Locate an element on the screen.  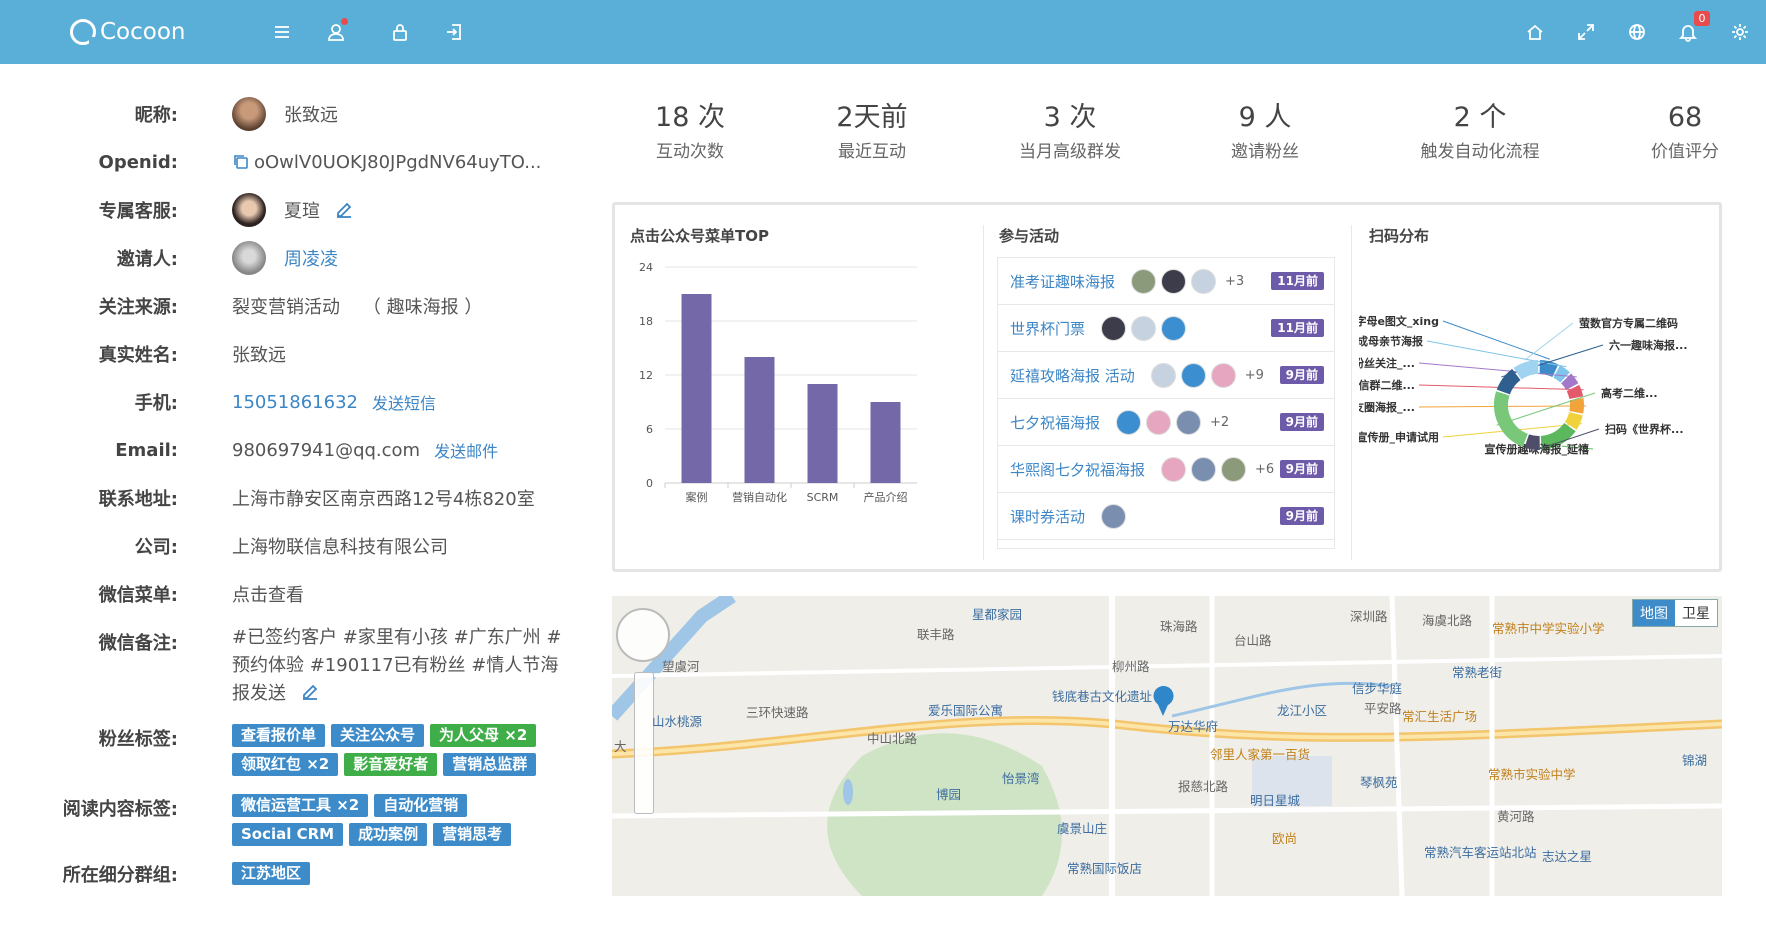
segment-tags: 江苏地区 is located at coordinates (397, 873).